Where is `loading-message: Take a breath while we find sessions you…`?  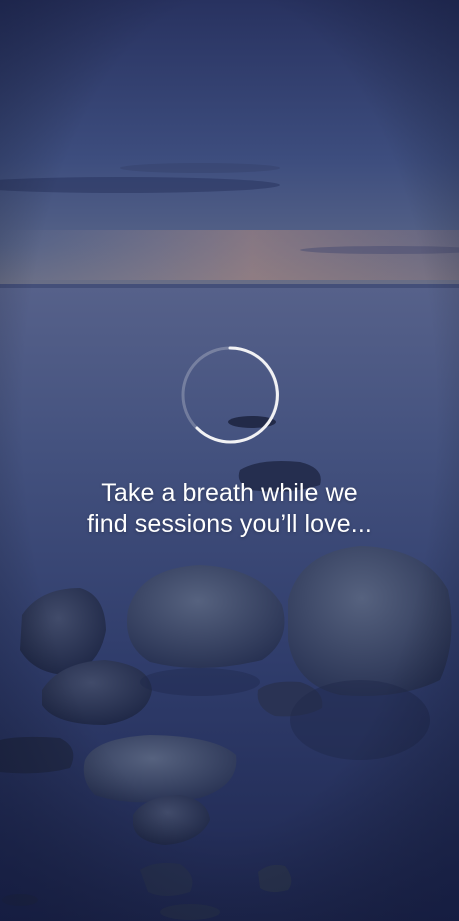
loading-message: Take a breath while we find sessions you… is located at coordinates (229, 509).